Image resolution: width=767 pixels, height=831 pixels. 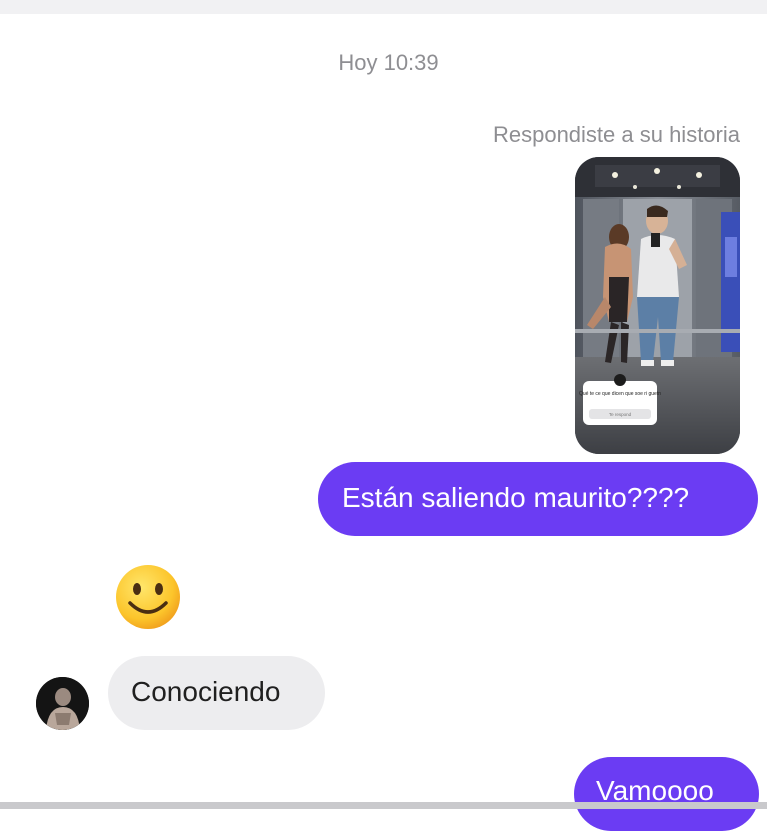 I want to click on smiling-face-icon, so click(x=148, y=597).